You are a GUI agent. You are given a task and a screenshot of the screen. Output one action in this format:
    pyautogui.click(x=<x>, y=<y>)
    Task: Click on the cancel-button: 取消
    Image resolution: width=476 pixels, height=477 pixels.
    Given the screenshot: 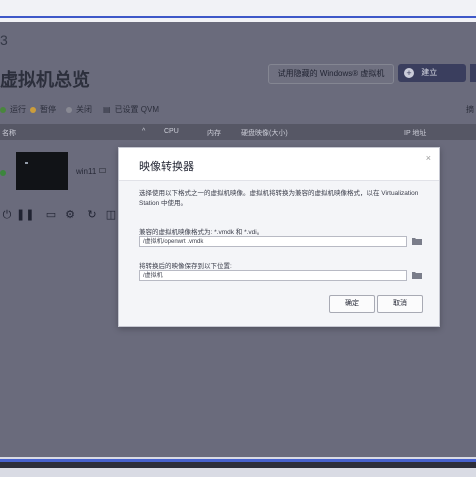 What is the action you would take?
    pyautogui.click(x=400, y=304)
    